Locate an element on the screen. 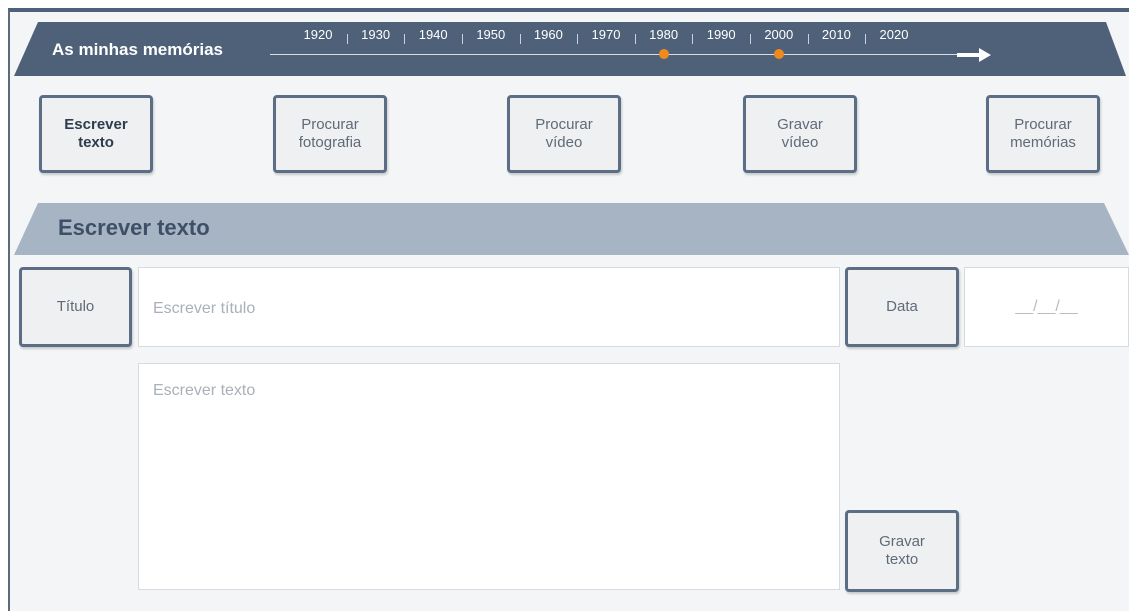 The height and width of the screenshot is (611, 1129). date-label: Data is located at coordinates (902, 306).